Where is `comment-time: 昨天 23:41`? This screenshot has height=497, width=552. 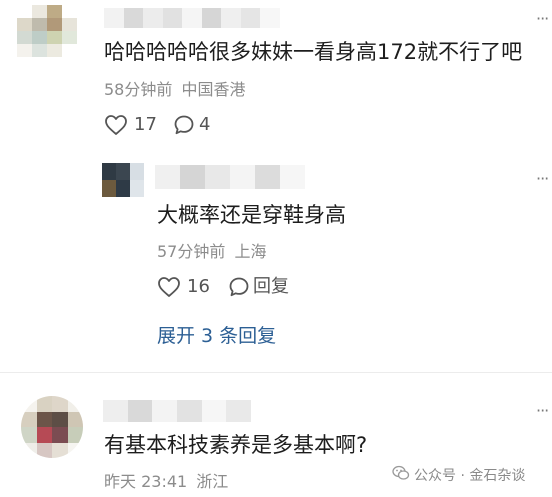 comment-time: 昨天 23:41 is located at coordinates (146, 481).